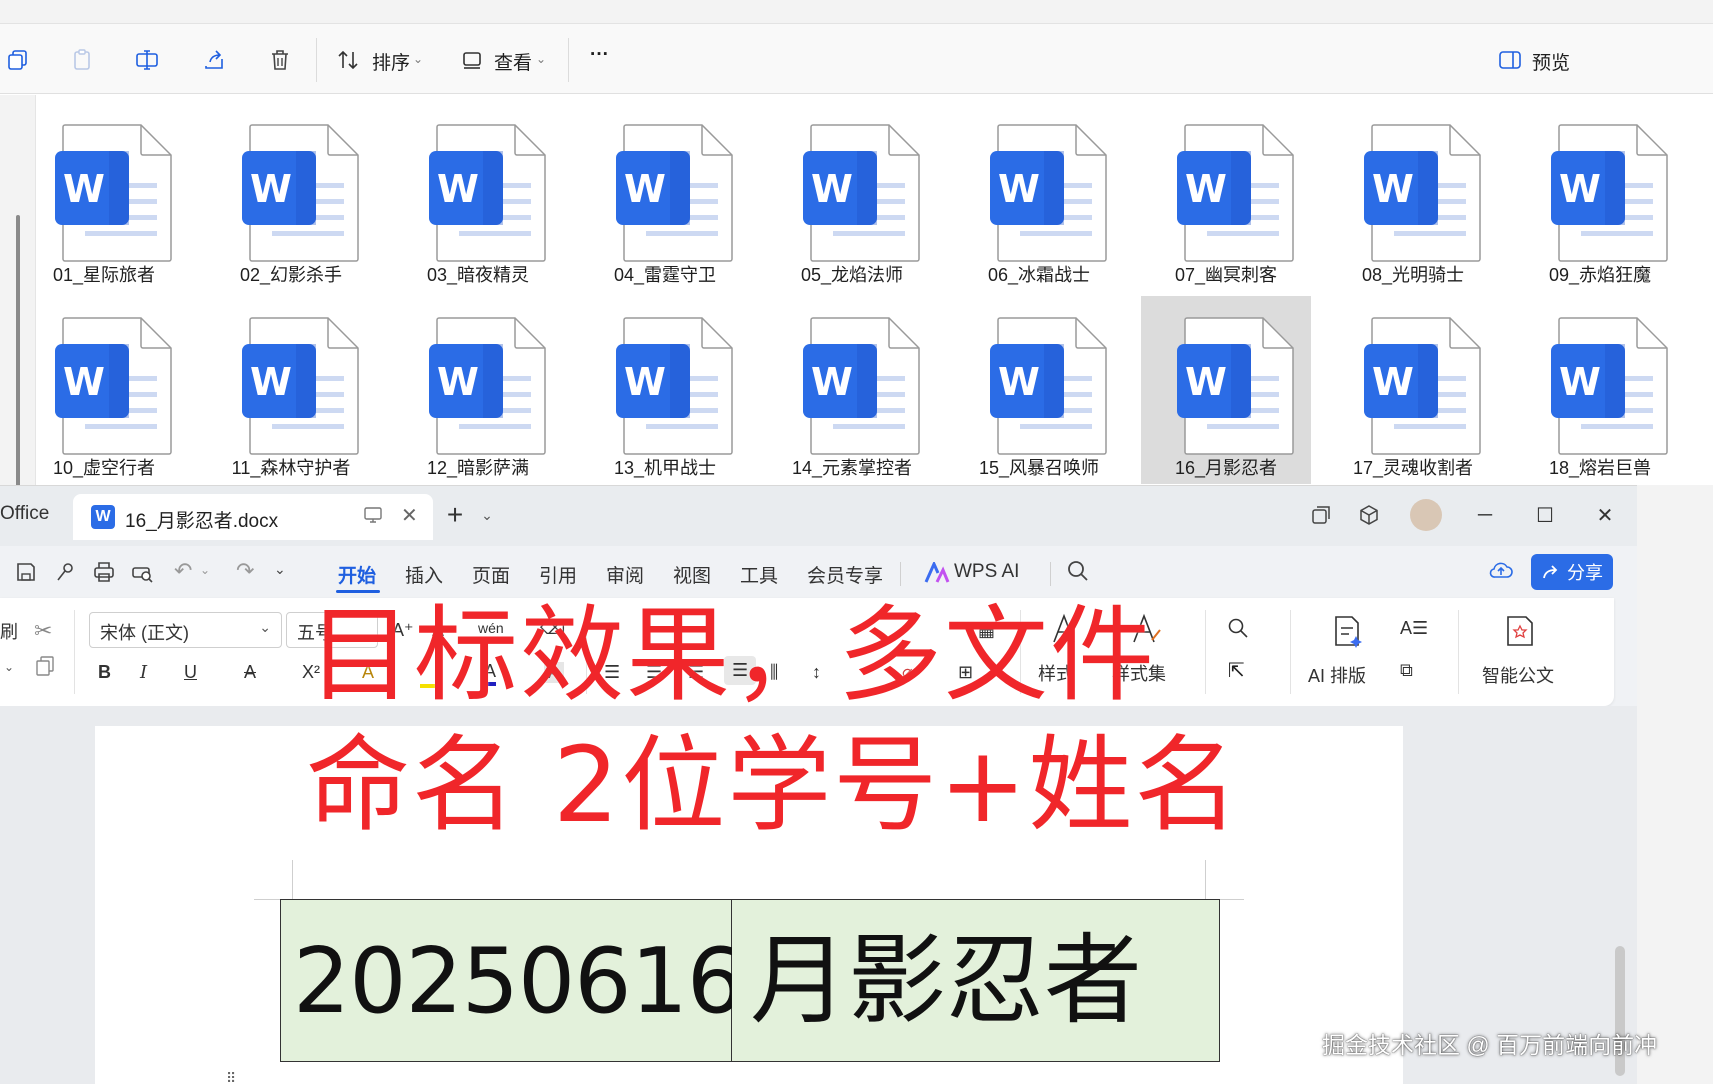  I want to click on file-item: W 16_月影忍者, so click(1226, 390).